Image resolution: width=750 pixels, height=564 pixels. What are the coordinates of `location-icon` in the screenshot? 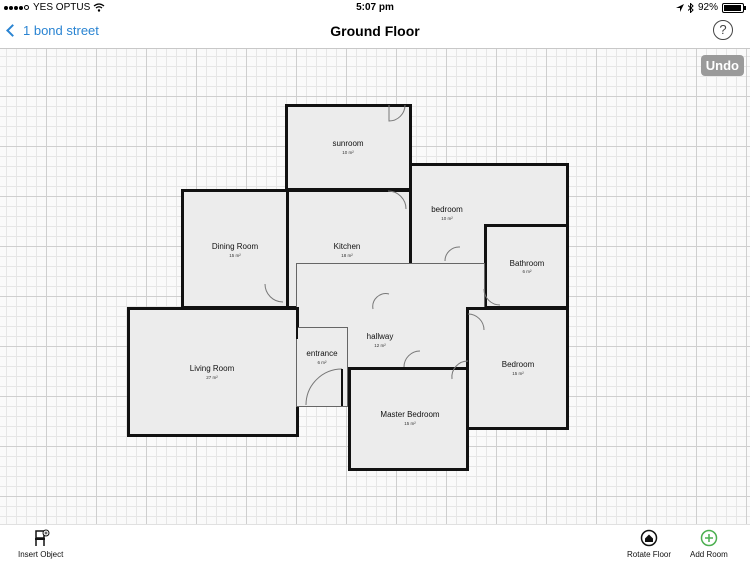 It's located at (679, 7).